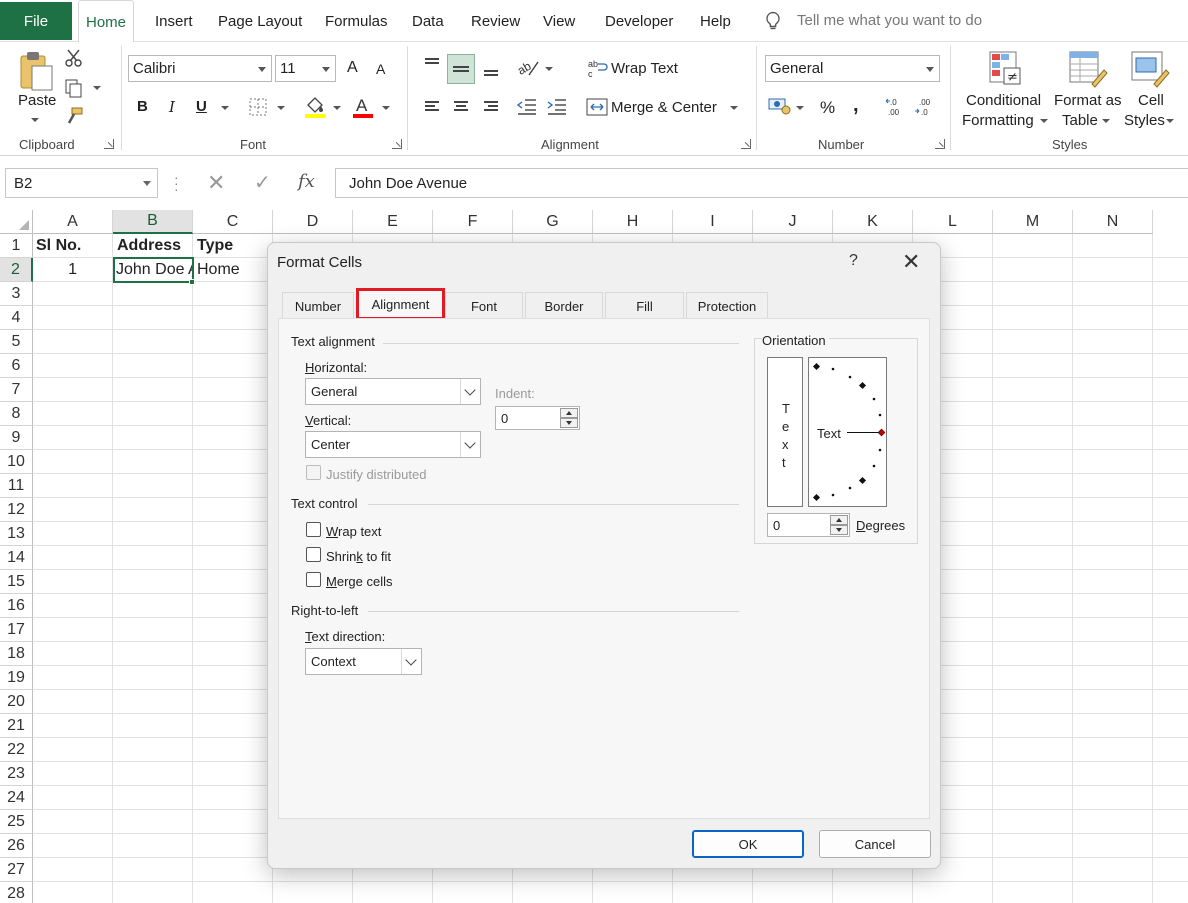 Image resolution: width=1188 pixels, height=903 pixels. I want to click on row-header-6: 6, so click(16, 366).